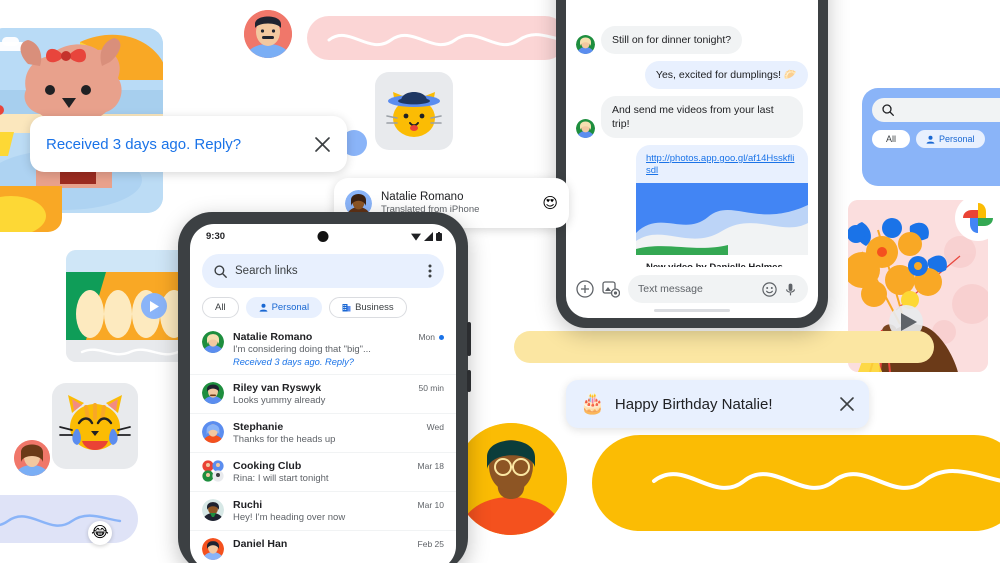  I want to click on conversation-preview: Thanks for the heads up, so click(284, 439).